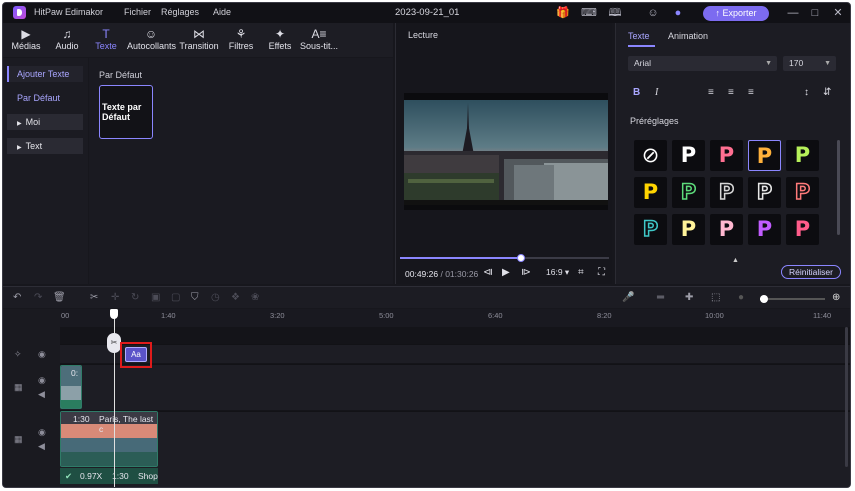 The image size is (855, 491). Describe the element at coordinates (639, 36) in the screenshot. I see `tab-texte-props: Texte` at that location.